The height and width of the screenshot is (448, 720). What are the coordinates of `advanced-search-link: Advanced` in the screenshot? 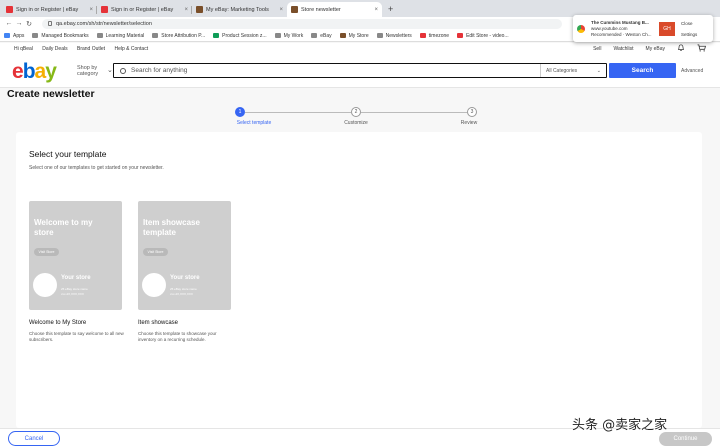 It's located at (692, 71).